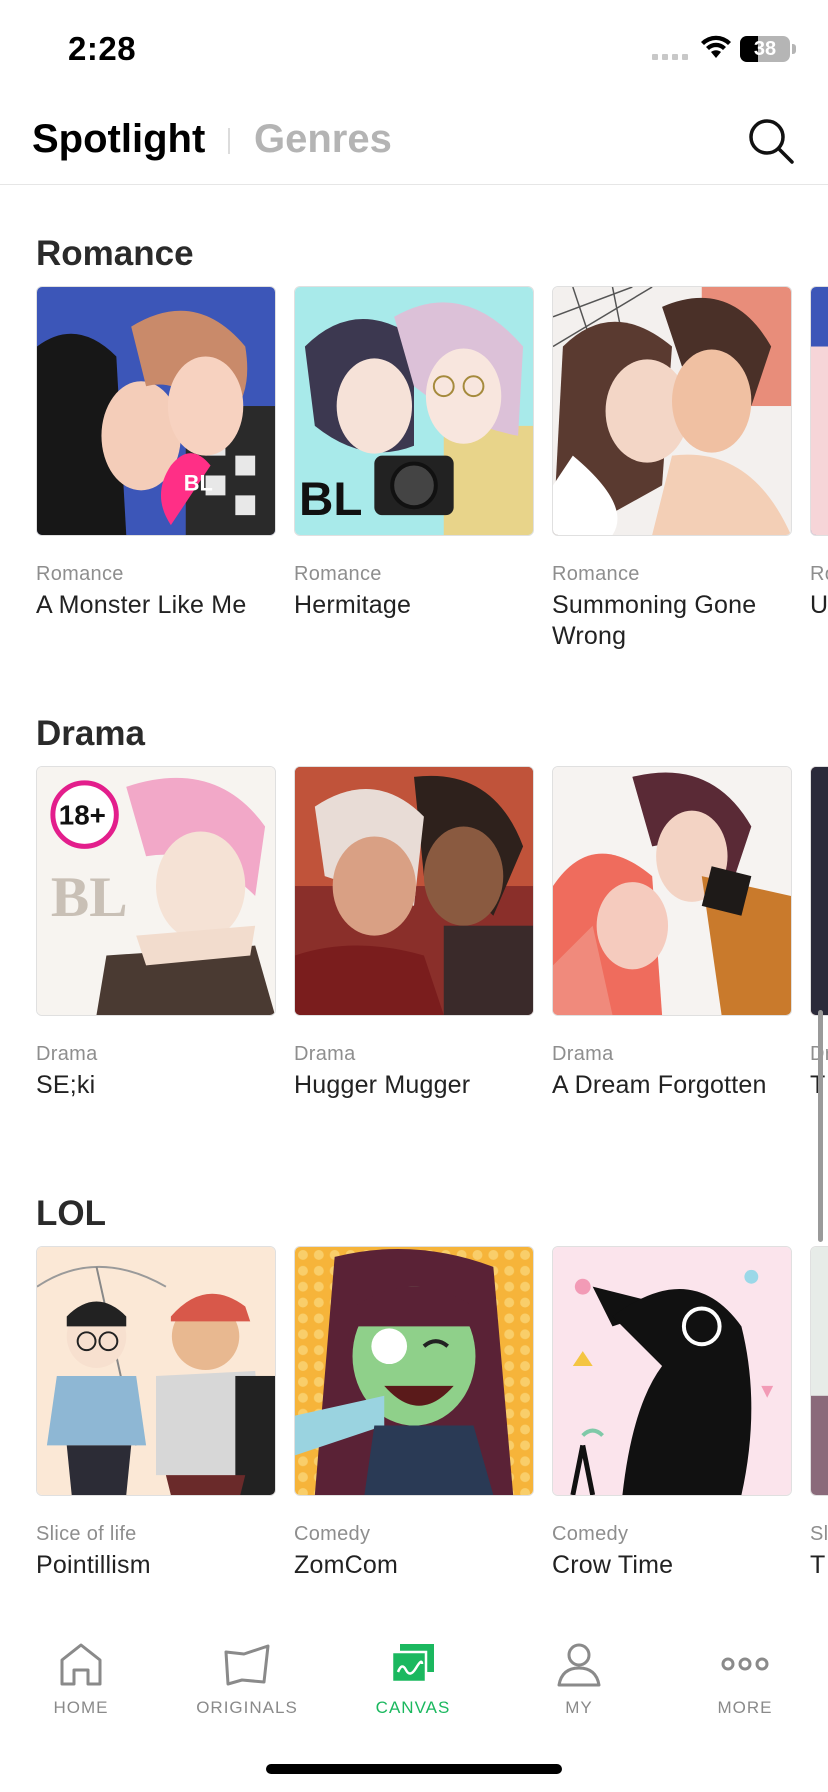  Describe the element at coordinates (247, 1665) in the screenshot. I see `originals-icon` at that location.